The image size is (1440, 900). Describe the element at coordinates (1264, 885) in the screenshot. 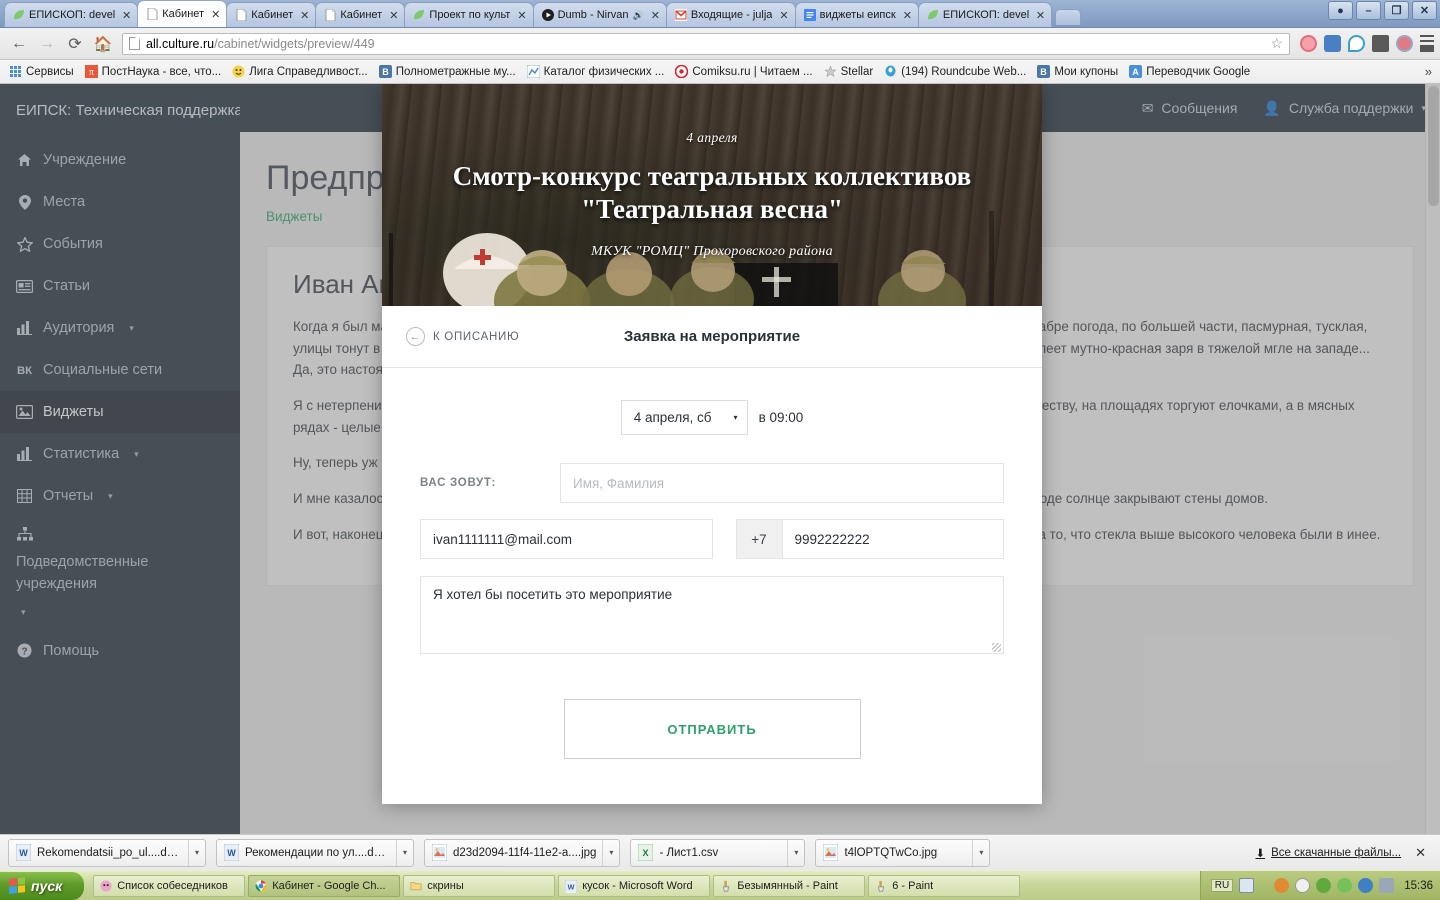

I see `arrow-icon` at that location.